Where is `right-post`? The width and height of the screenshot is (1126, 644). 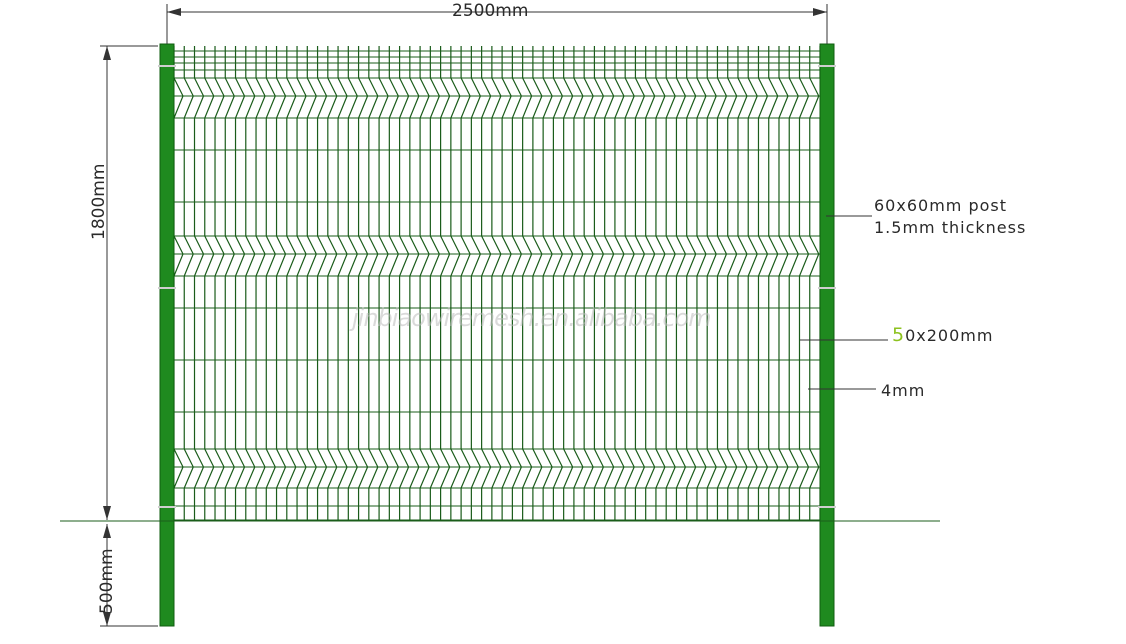 right-post is located at coordinates (827, 335).